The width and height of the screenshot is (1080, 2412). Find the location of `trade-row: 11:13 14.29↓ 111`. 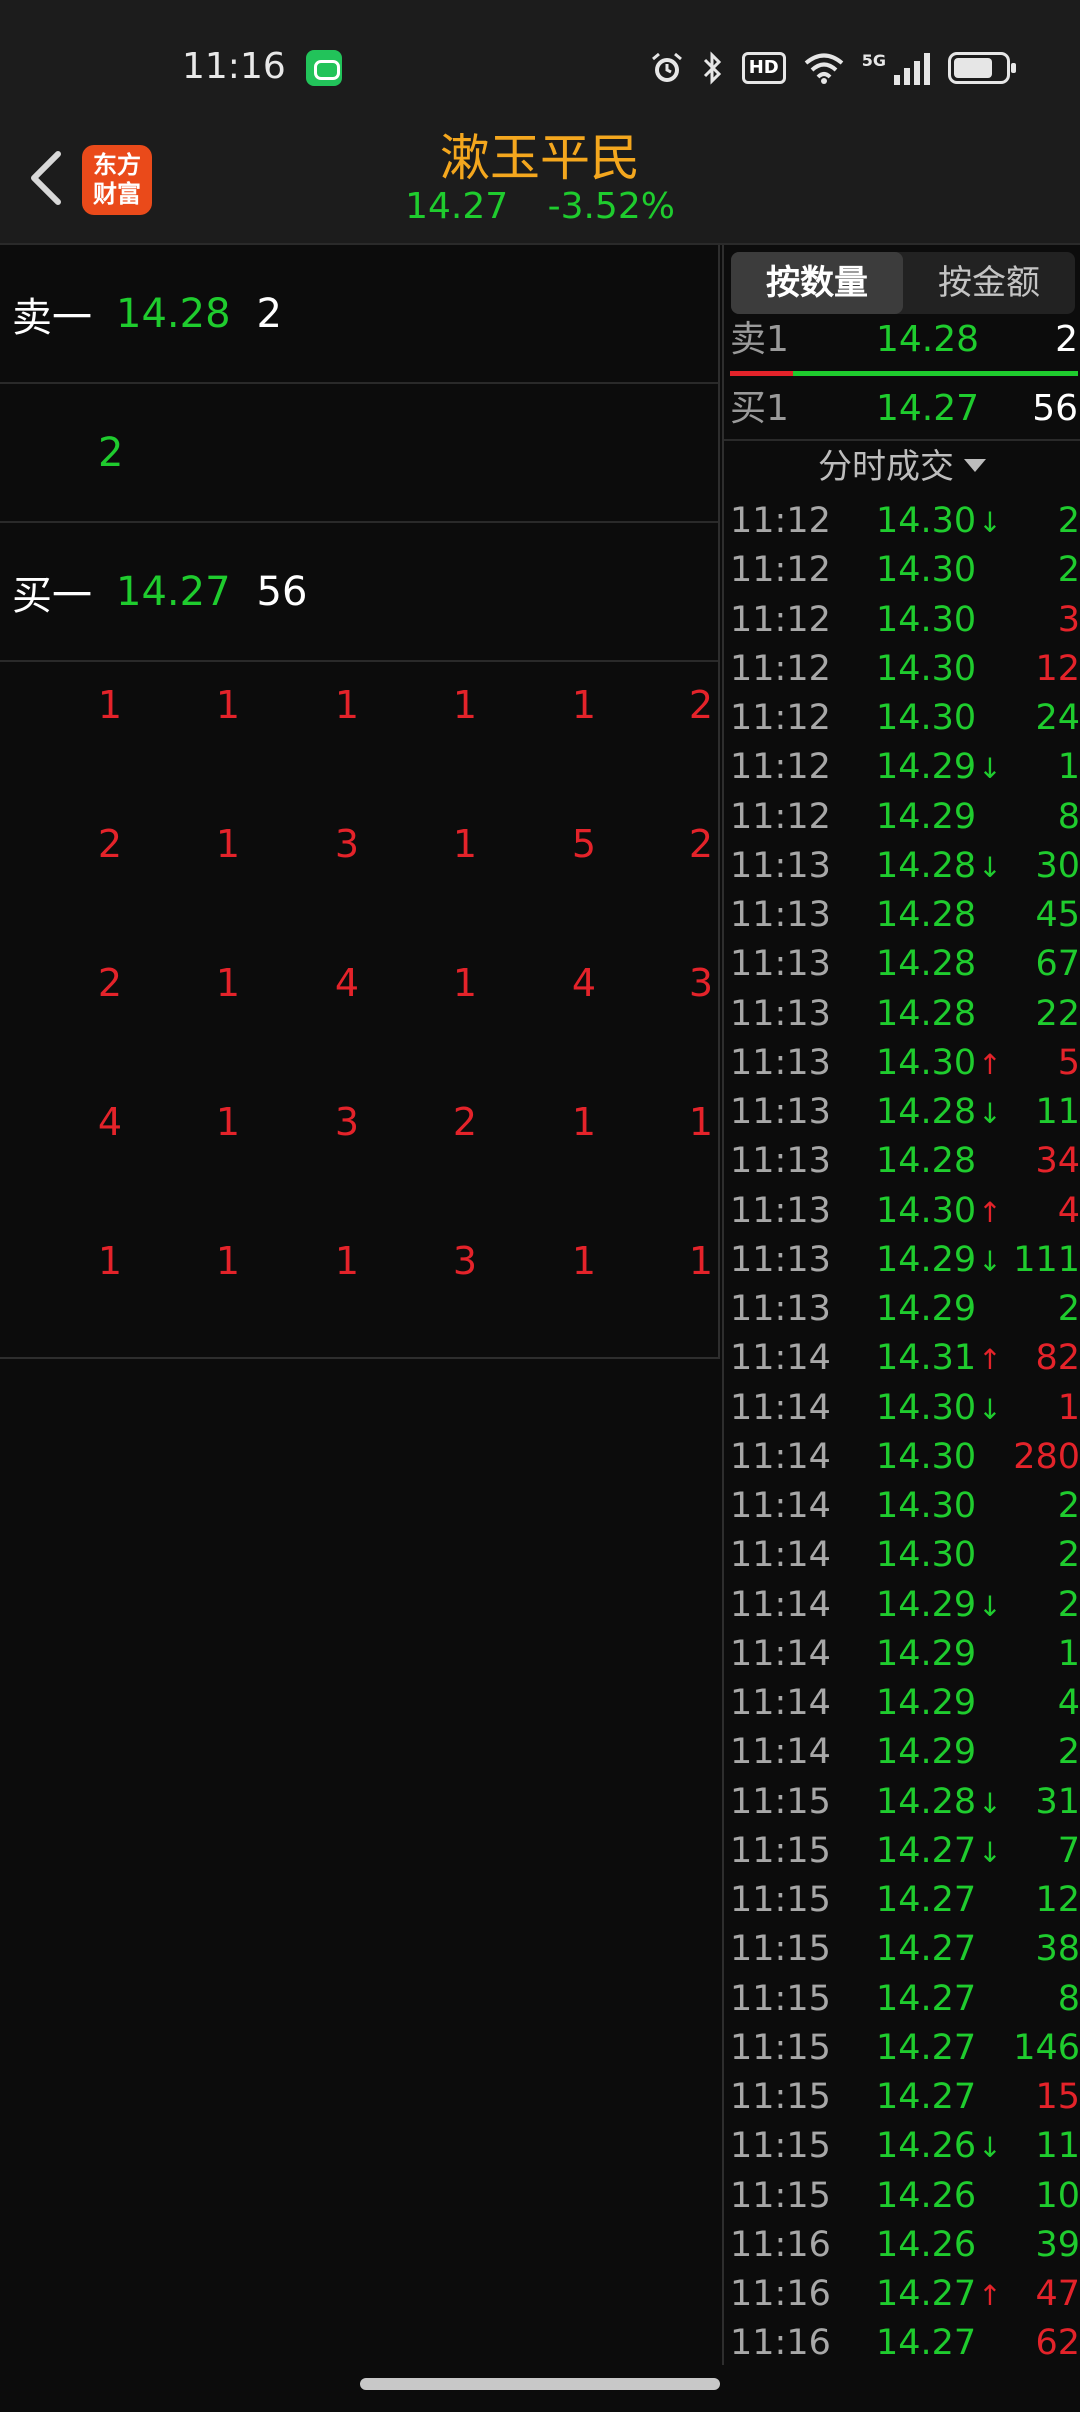

trade-row: 11:13 14.29↓ 111 is located at coordinates (905, 1260).